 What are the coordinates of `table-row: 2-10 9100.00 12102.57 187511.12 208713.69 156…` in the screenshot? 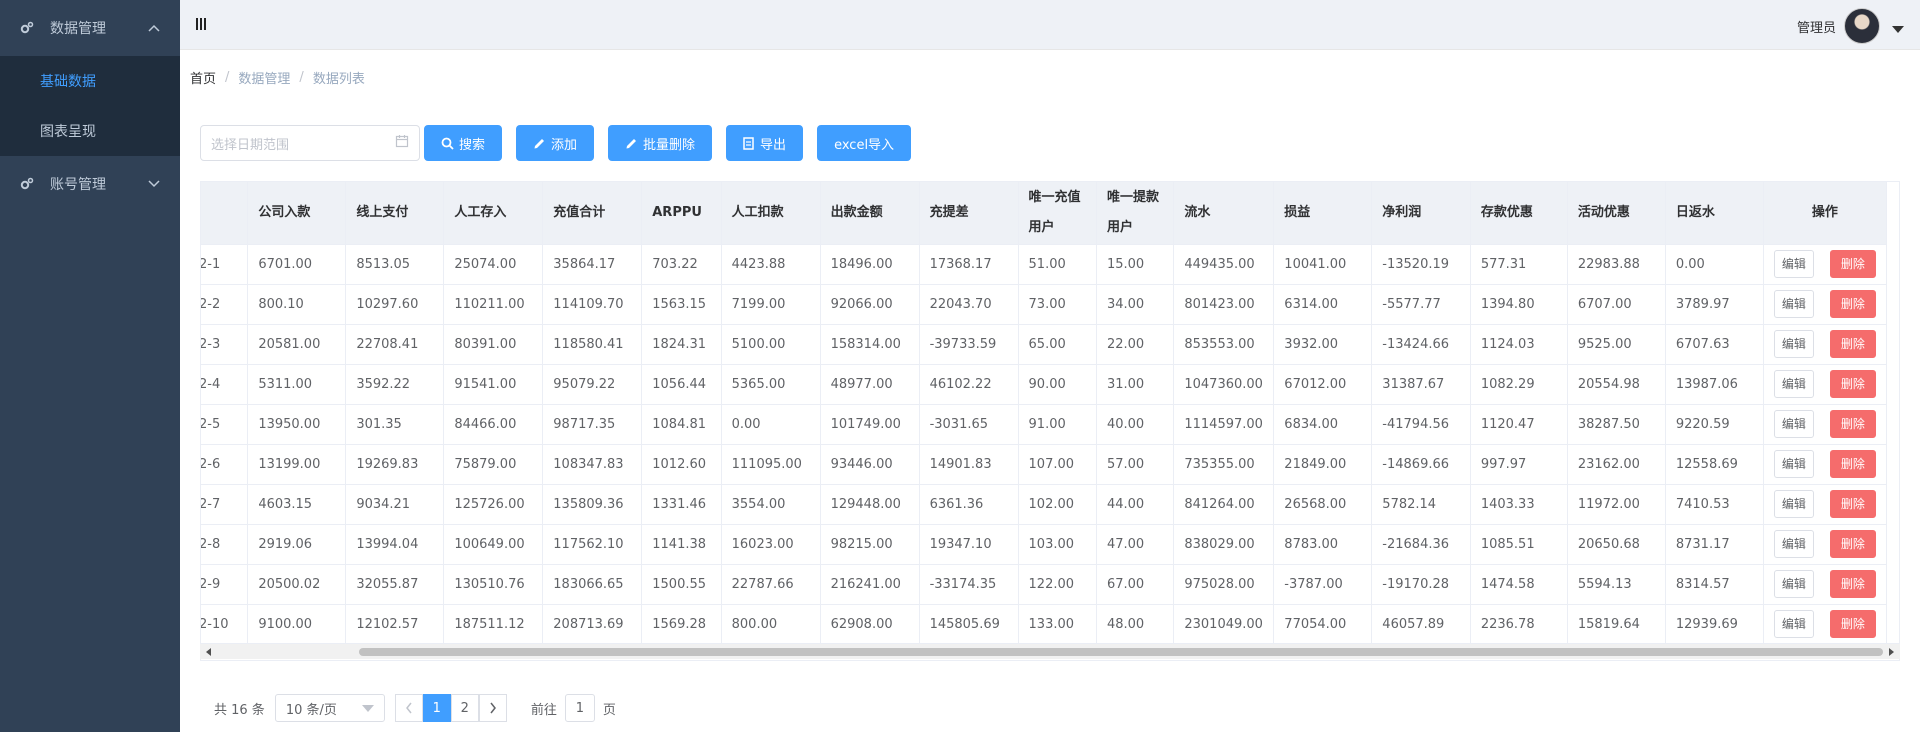 It's located at (1044, 624).